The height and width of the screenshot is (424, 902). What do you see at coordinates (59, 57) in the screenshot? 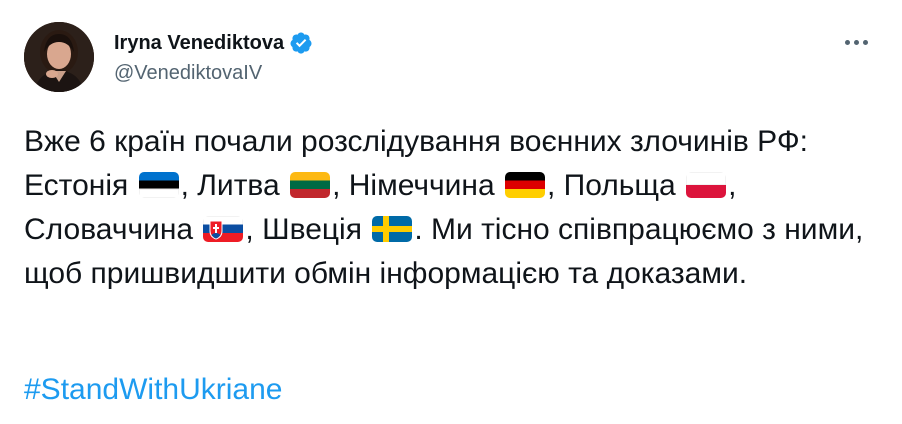
I see `avatar` at bounding box center [59, 57].